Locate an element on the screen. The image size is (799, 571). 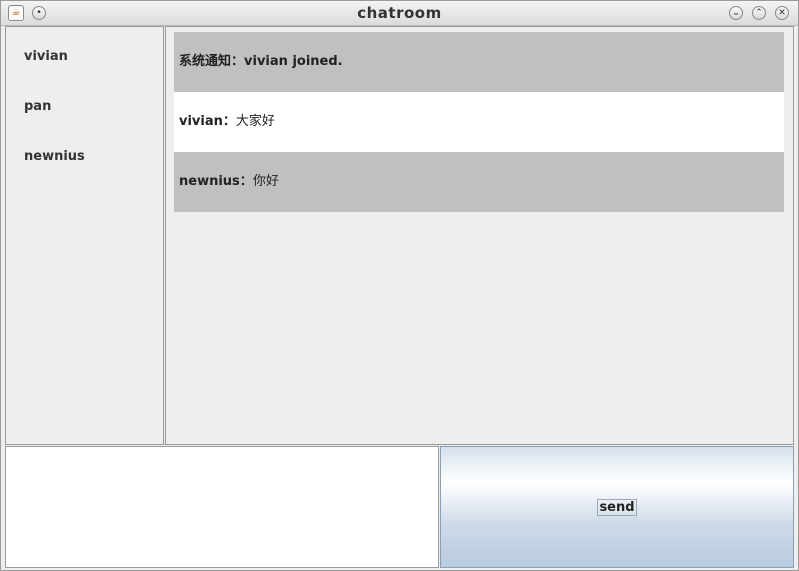
window-title: chatroom is located at coordinates (399, 13).